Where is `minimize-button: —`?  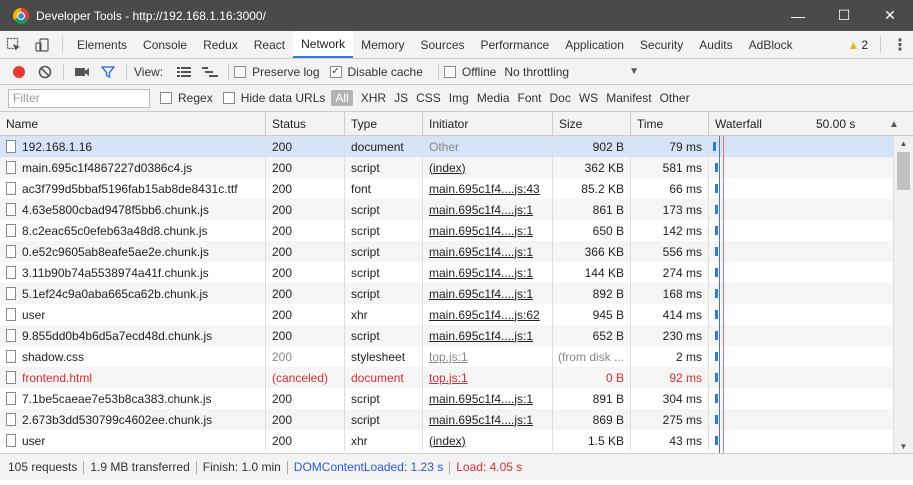 minimize-button: — is located at coordinates (798, 15).